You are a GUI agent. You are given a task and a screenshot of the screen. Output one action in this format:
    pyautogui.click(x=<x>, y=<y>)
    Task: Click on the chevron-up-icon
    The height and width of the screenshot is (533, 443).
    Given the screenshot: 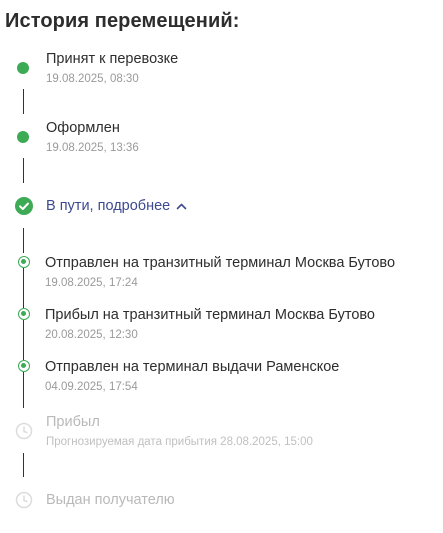 What is the action you would take?
    pyautogui.click(x=181, y=206)
    